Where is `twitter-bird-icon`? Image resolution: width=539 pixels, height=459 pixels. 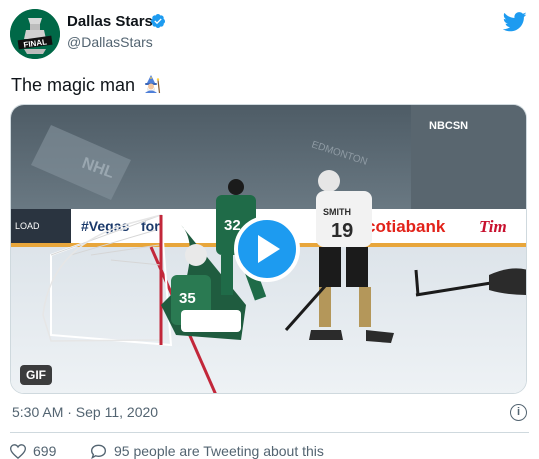
twitter-bird-icon is located at coordinates (515, 22).